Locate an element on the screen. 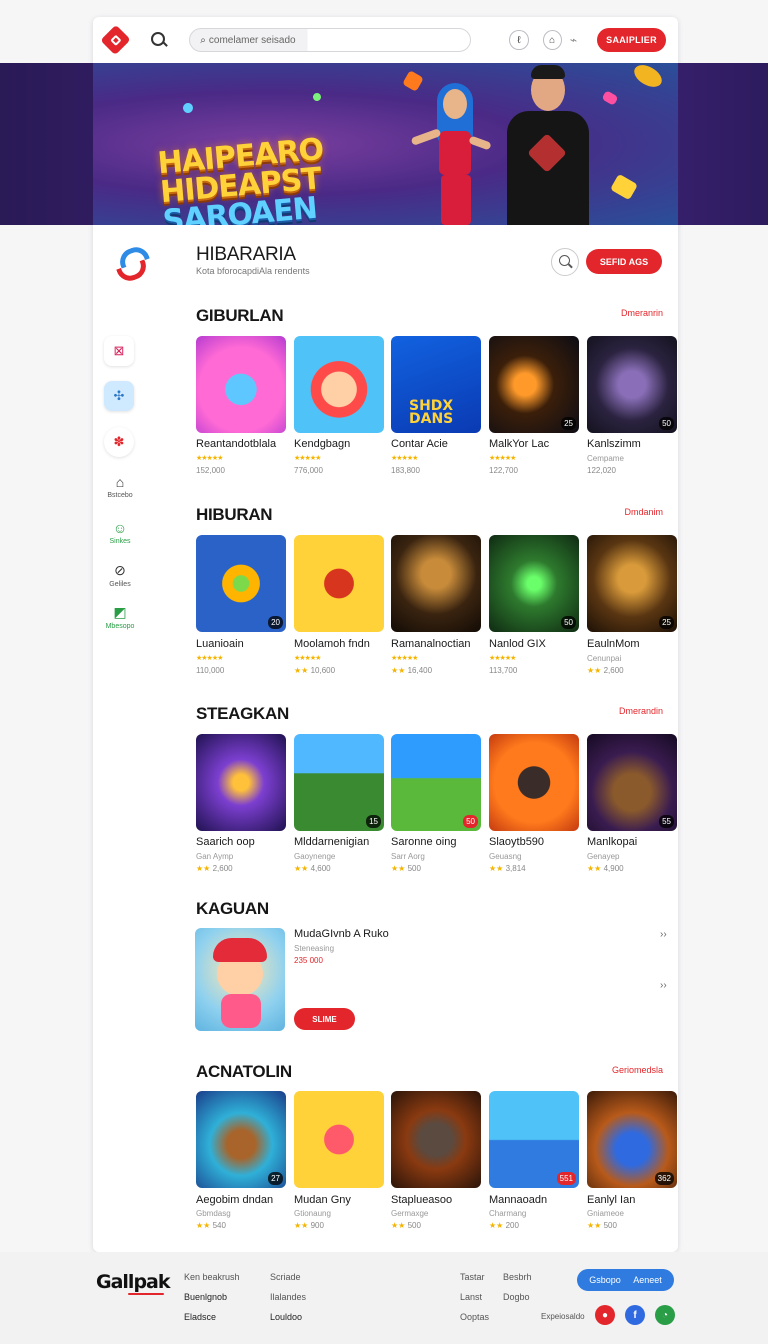  footer-link: Tastar is located at coordinates (472, 1277).